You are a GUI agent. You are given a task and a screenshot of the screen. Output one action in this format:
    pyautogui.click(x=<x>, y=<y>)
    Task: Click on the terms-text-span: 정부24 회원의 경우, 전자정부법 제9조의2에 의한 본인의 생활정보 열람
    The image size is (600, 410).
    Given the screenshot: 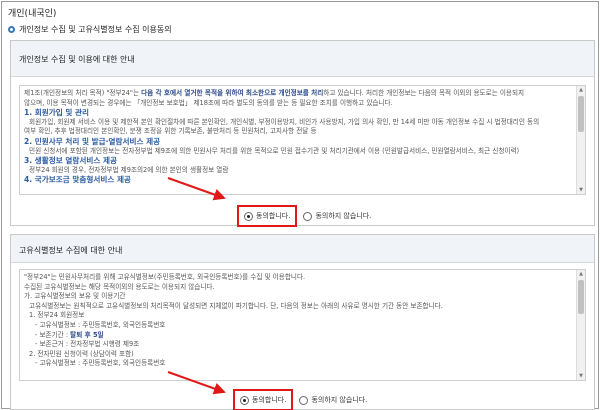 What is the action you would take?
    pyautogui.click(x=129, y=169)
    